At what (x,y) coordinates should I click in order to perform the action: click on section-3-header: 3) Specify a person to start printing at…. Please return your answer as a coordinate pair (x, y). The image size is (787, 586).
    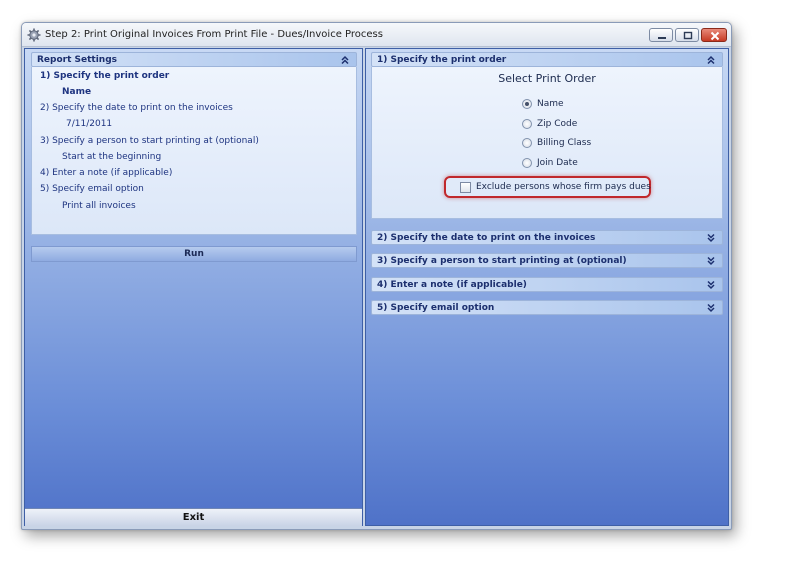
    Looking at the image, I should click on (547, 260).